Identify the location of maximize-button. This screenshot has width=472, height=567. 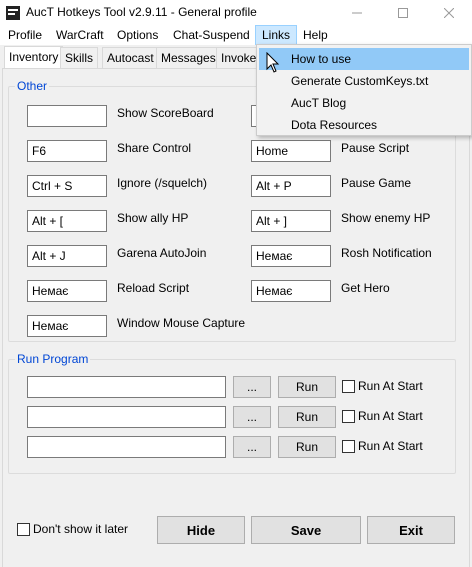
(403, 12).